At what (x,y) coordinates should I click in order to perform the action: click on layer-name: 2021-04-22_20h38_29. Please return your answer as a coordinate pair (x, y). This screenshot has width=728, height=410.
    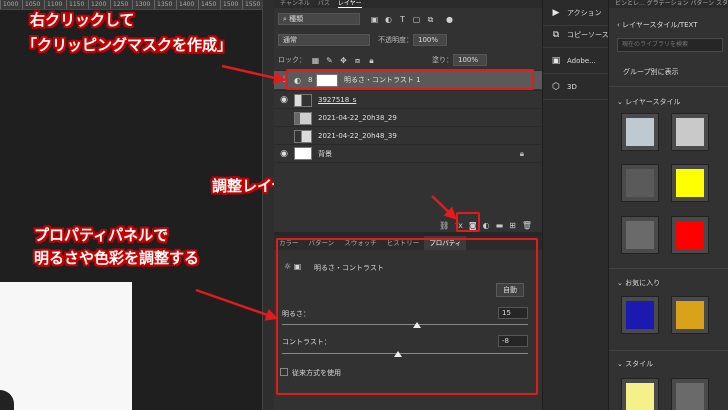
    Looking at the image, I should click on (357, 118).